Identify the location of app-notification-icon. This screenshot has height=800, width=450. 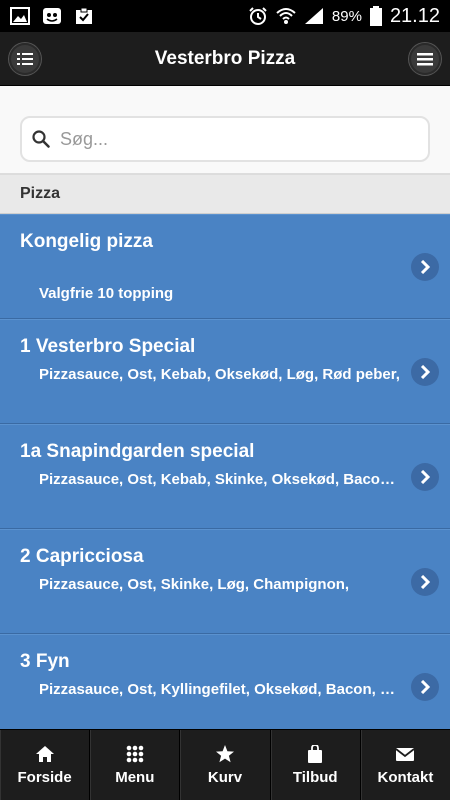
(52, 16).